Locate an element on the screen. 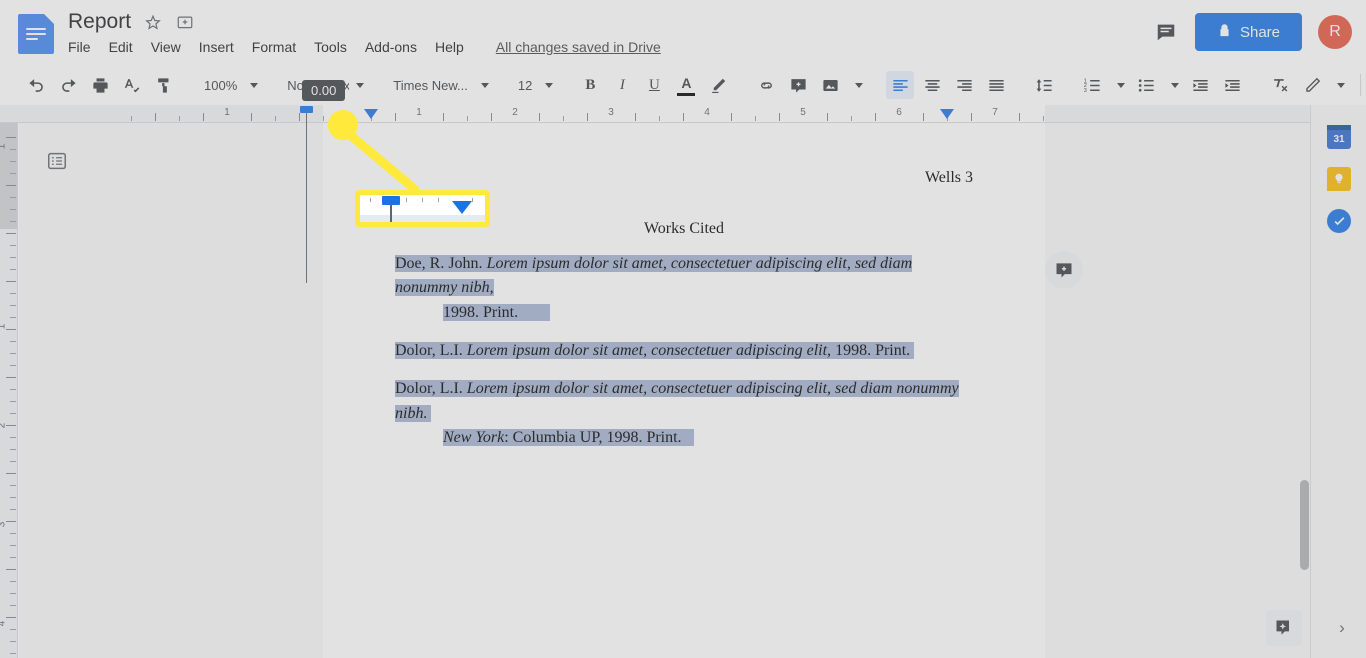 This screenshot has width=1366, height=658. ruler-number: 2 is located at coordinates (515, 112).